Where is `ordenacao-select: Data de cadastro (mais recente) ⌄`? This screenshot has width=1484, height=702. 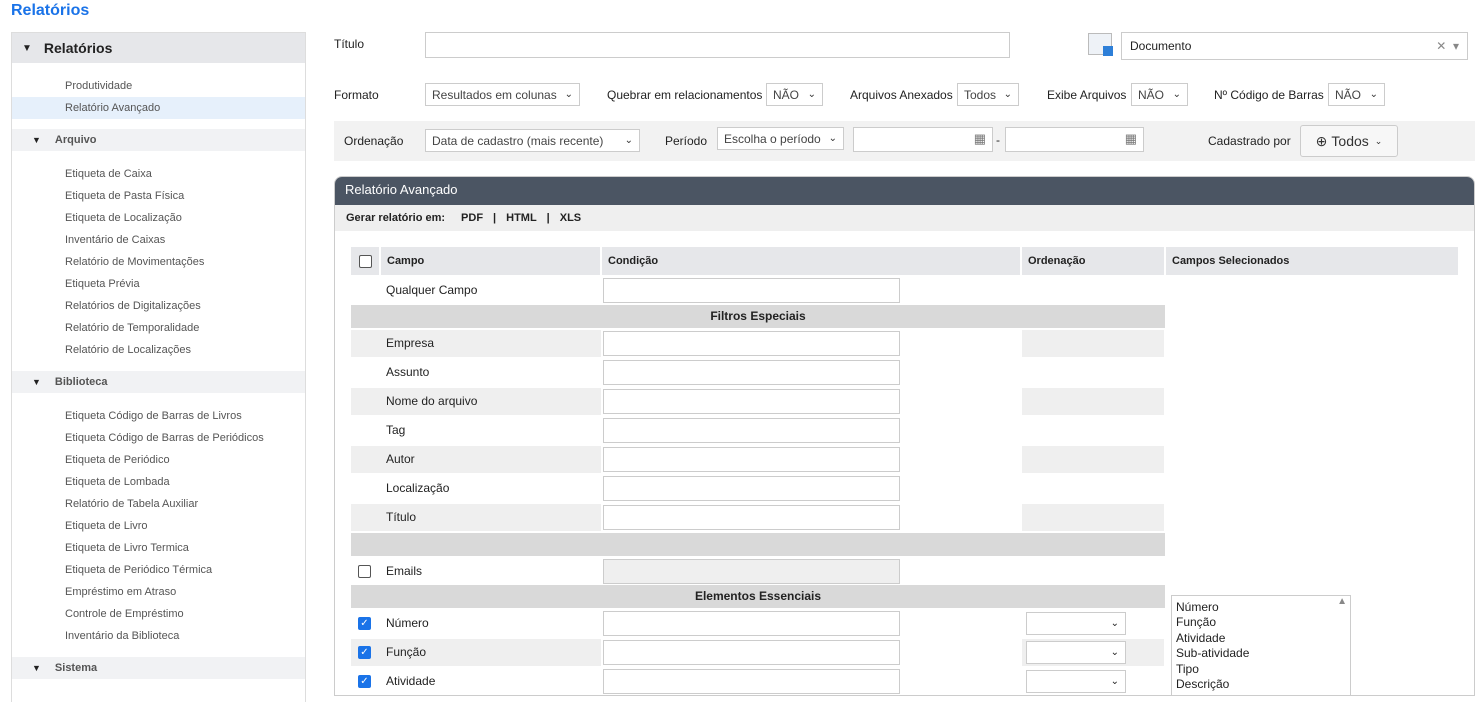
ordenacao-select: Data de cadastro (mais recente) ⌄ is located at coordinates (532, 140).